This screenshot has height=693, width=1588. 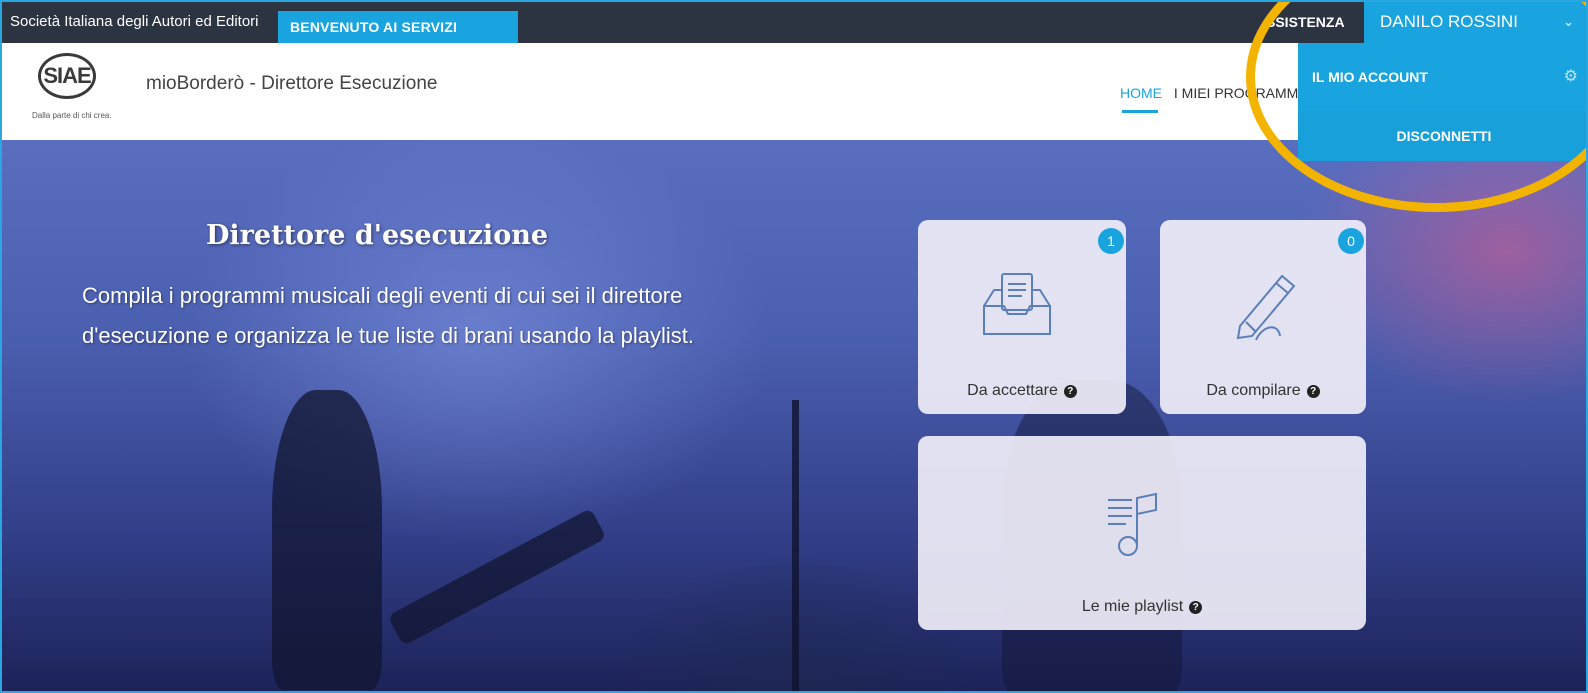 I want to click on nav-active-indicator, so click(x=1140, y=111).